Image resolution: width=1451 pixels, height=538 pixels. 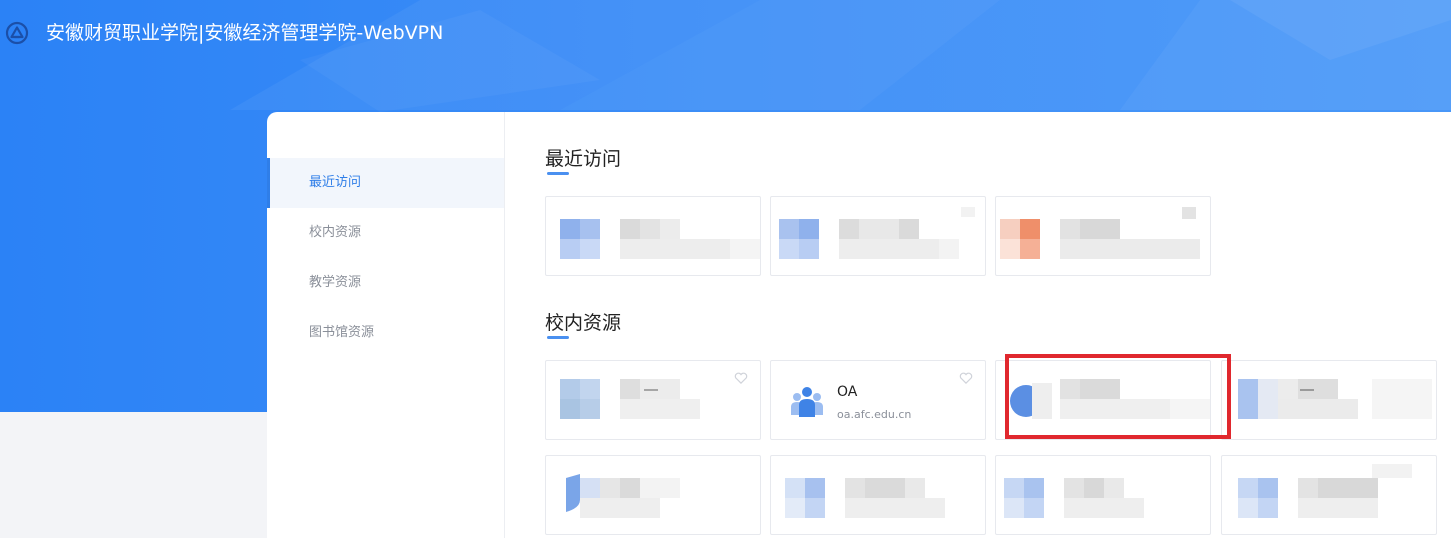 I want to click on oa-card-name: OA, so click(x=847, y=392).